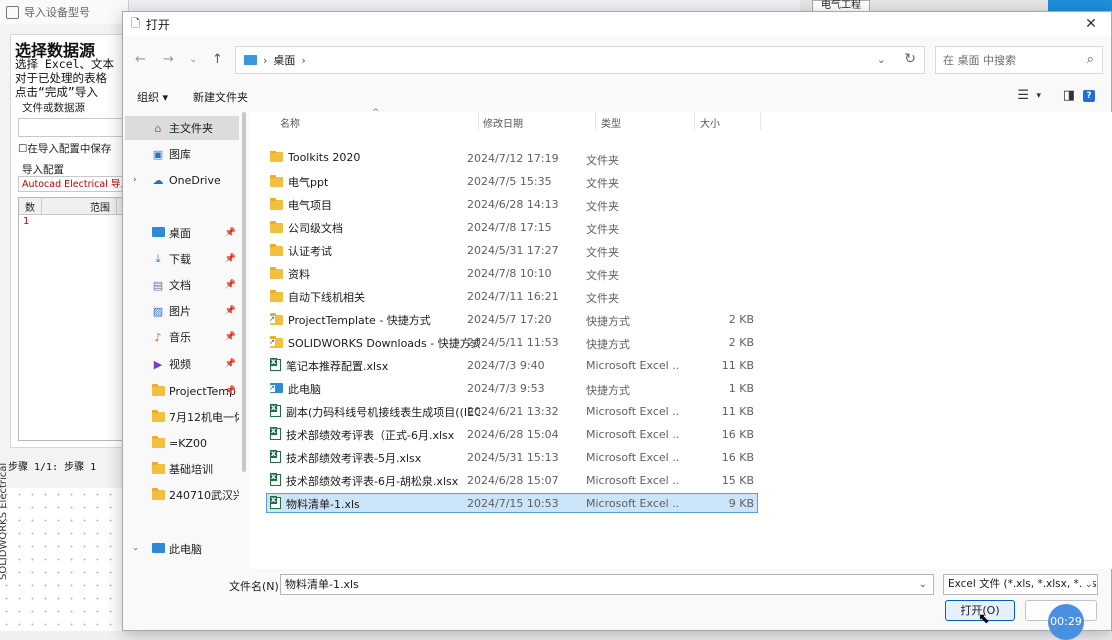 This screenshot has width=1112, height=640. What do you see at coordinates (182, 128) in the screenshot?
I see `nav-item-home: ⌂ 主文件夹` at bounding box center [182, 128].